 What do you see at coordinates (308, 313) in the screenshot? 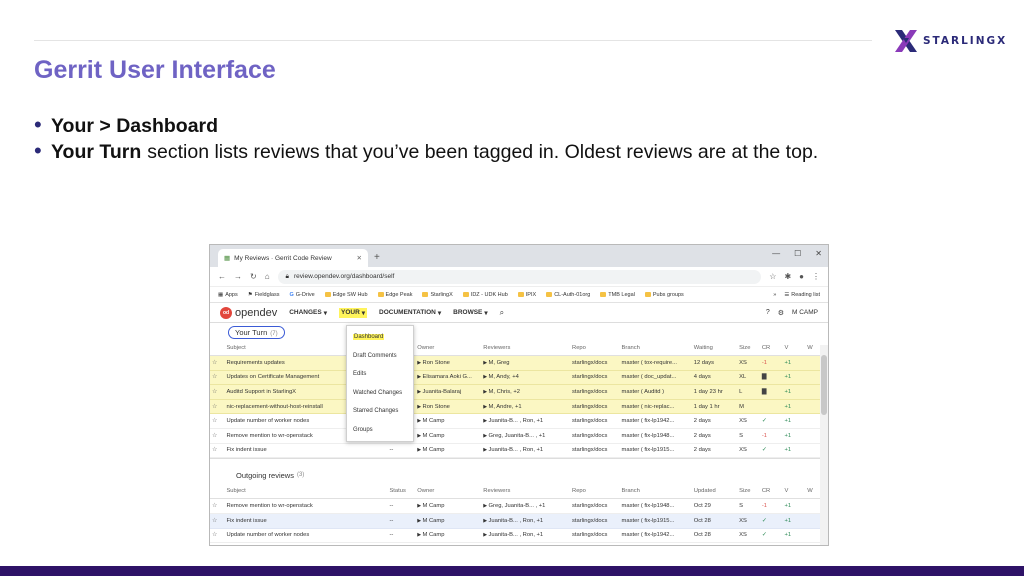
I see `menu-changes: CHANGES ▾` at bounding box center [308, 313].